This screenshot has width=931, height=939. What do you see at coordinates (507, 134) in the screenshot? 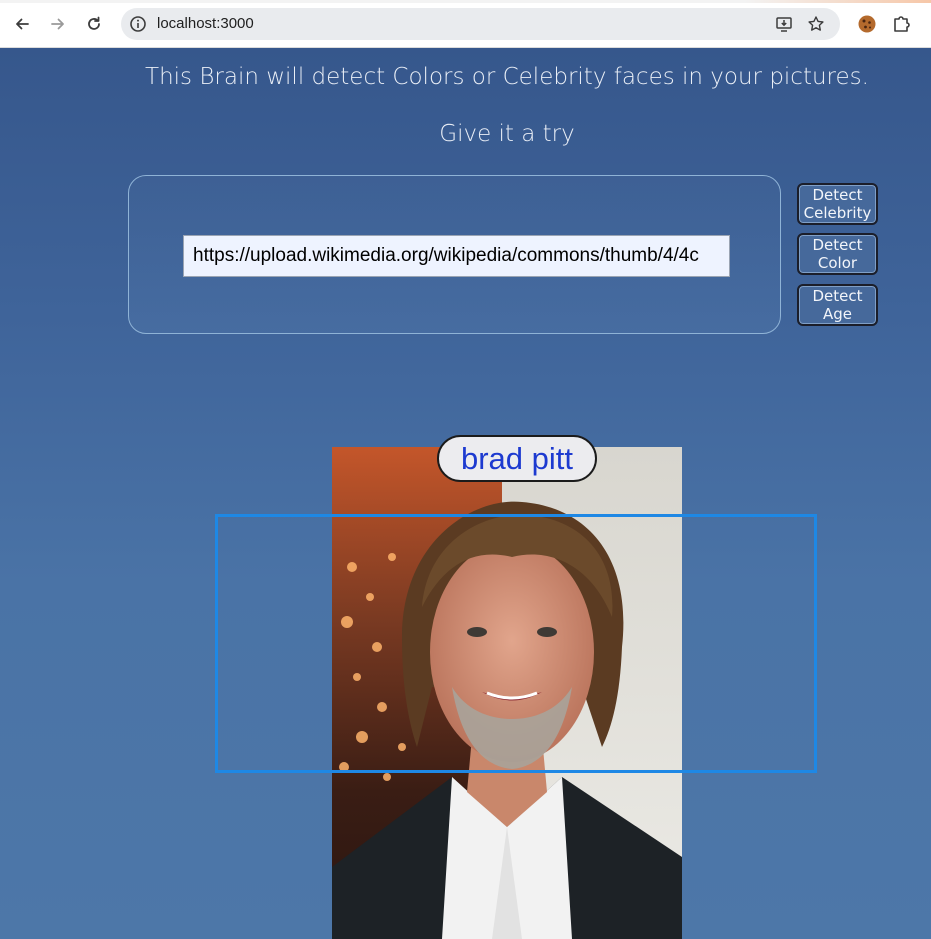
I see `subtagline: Give it a try` at bounding box center [507, 134].